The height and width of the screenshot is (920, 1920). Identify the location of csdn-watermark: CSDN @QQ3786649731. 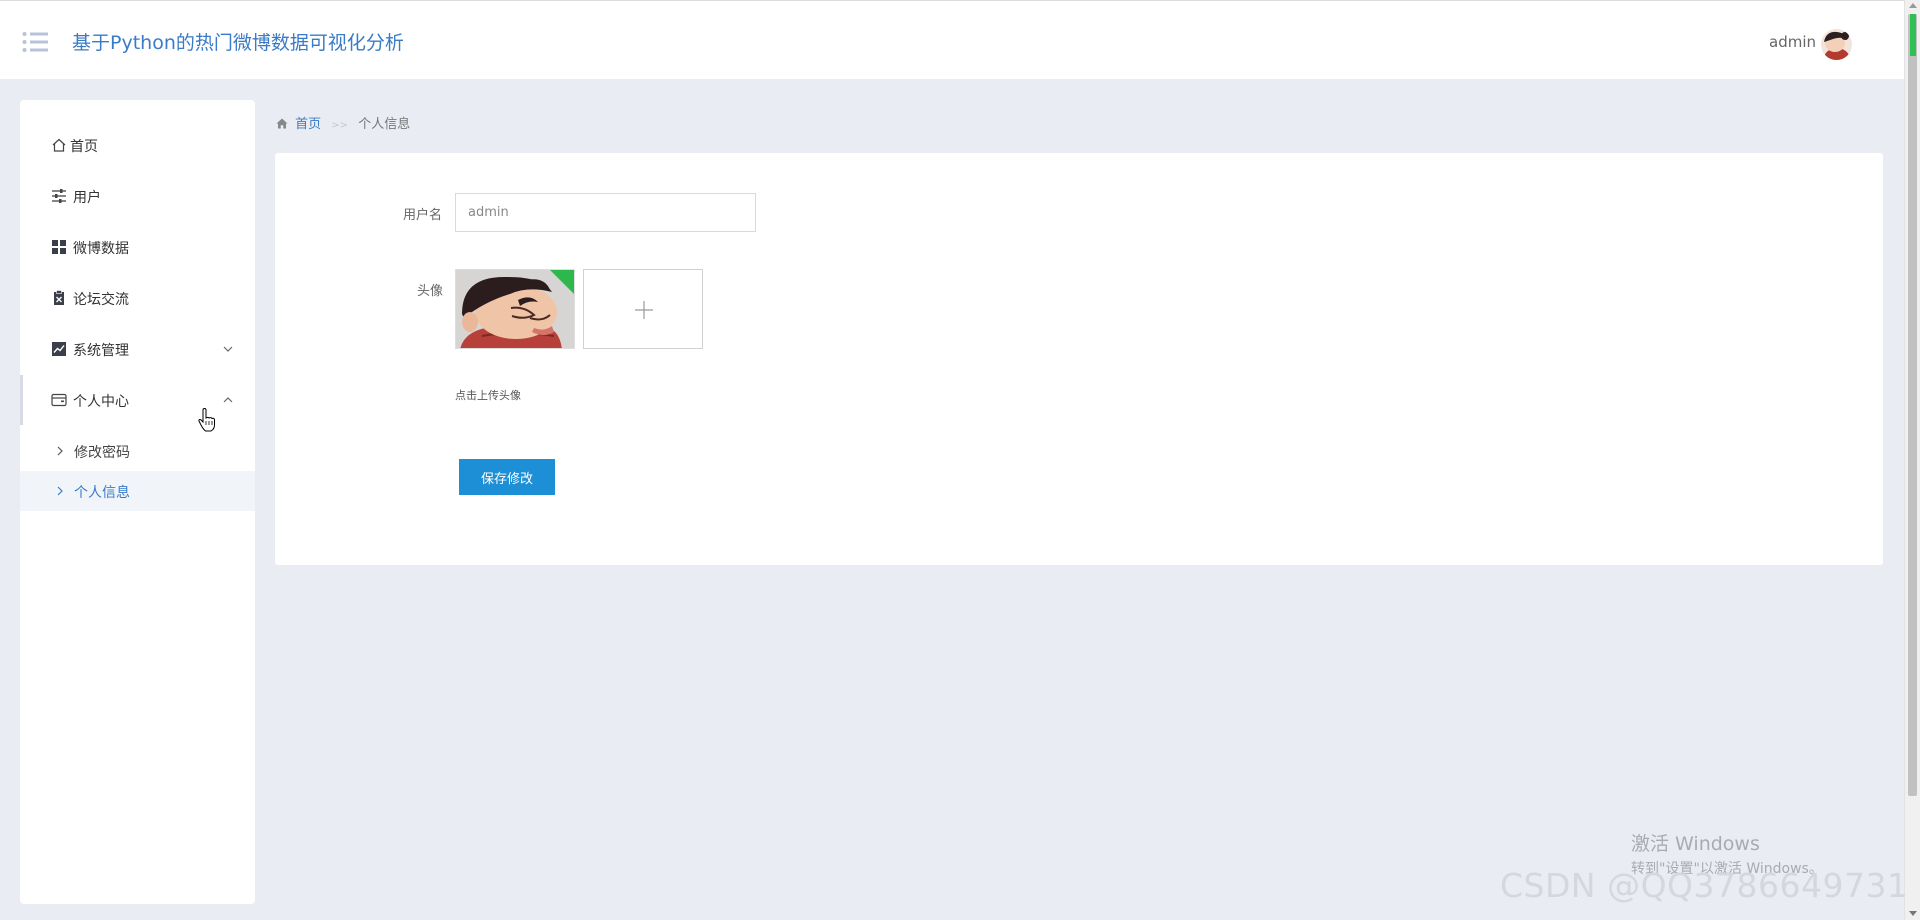
(1704, 885).